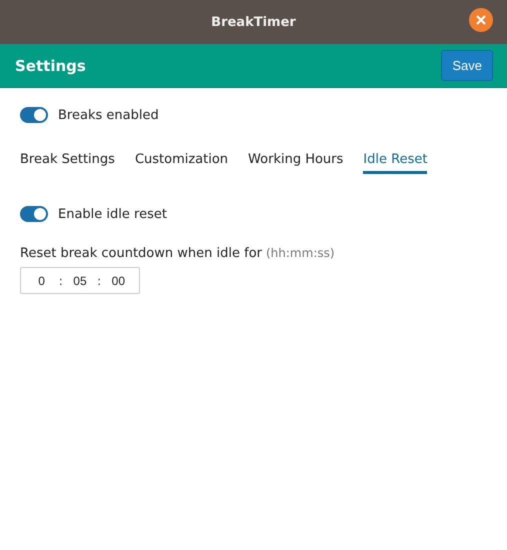 The image size is (507, 550). I want to click on save-button: Save, so click(467, 65).